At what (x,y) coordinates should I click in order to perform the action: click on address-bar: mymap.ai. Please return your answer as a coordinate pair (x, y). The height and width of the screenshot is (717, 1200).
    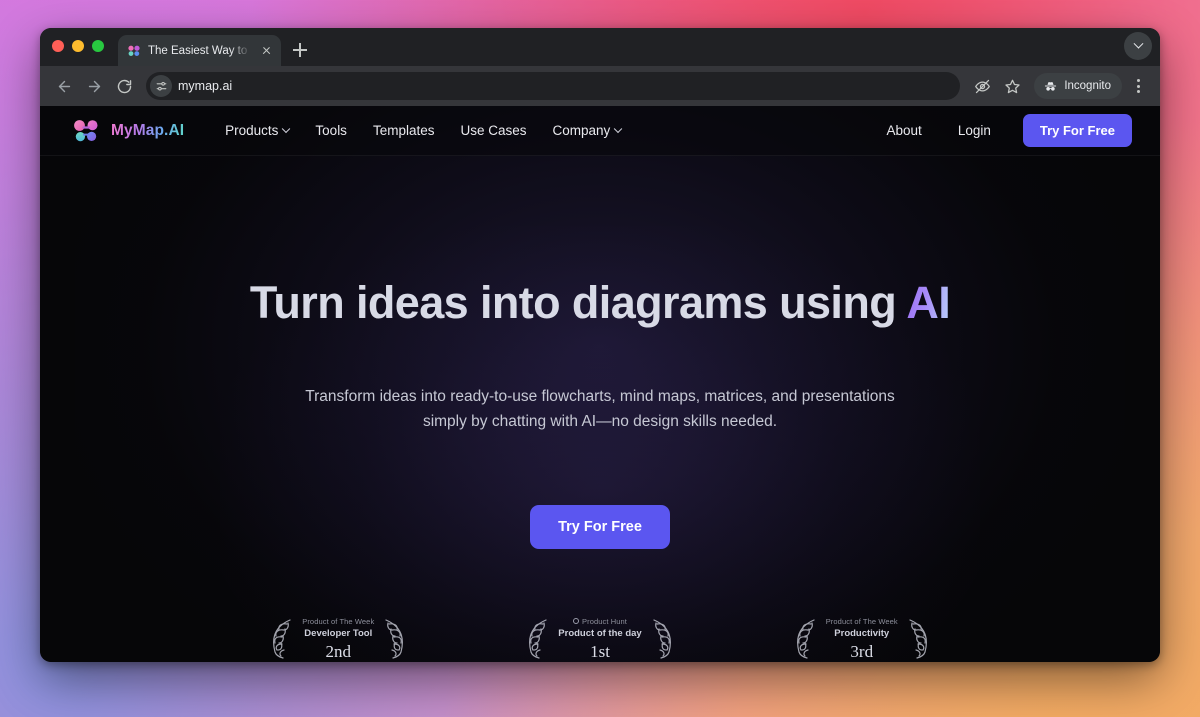
    Looking at the image, I should click on (553, 86).